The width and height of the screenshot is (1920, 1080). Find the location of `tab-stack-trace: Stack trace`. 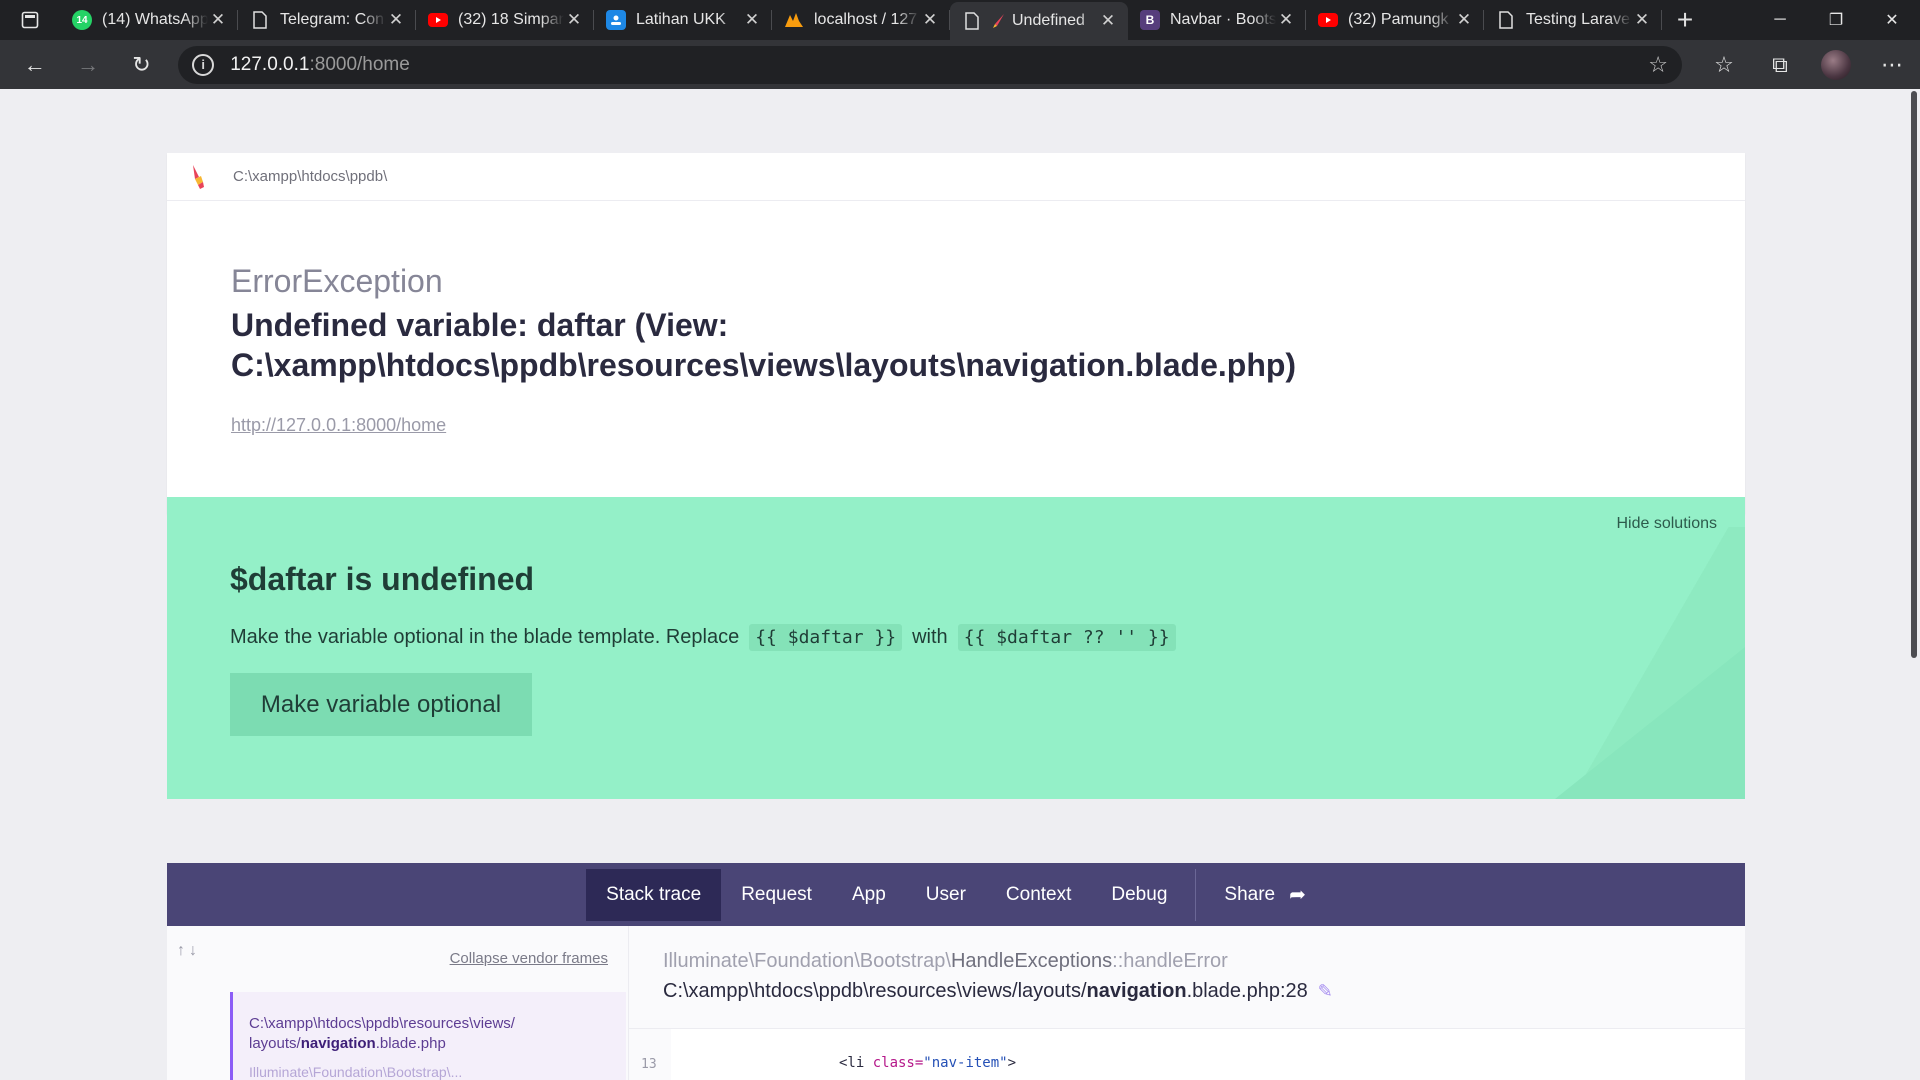

tab-stack-trace: Stack trace is located at coordinates (654, 894).